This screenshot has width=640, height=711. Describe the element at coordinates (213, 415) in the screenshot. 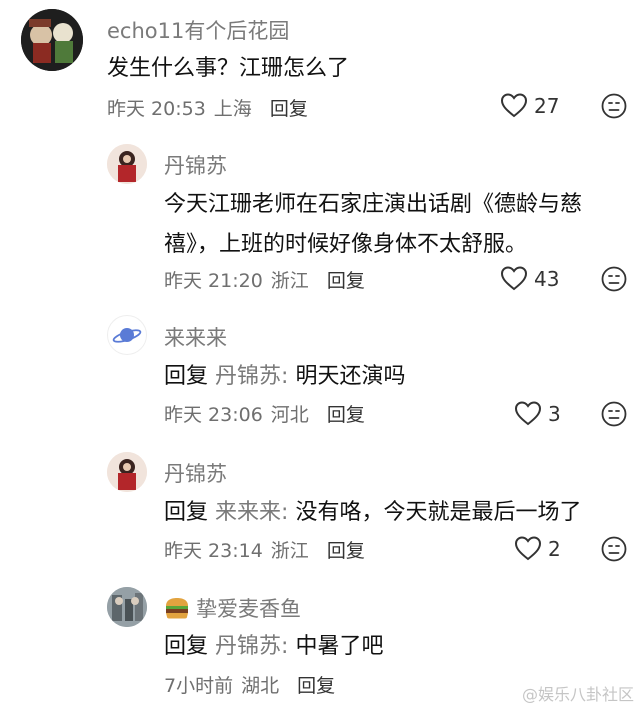

I see `timestamp: 昨天 23:06` at that location.